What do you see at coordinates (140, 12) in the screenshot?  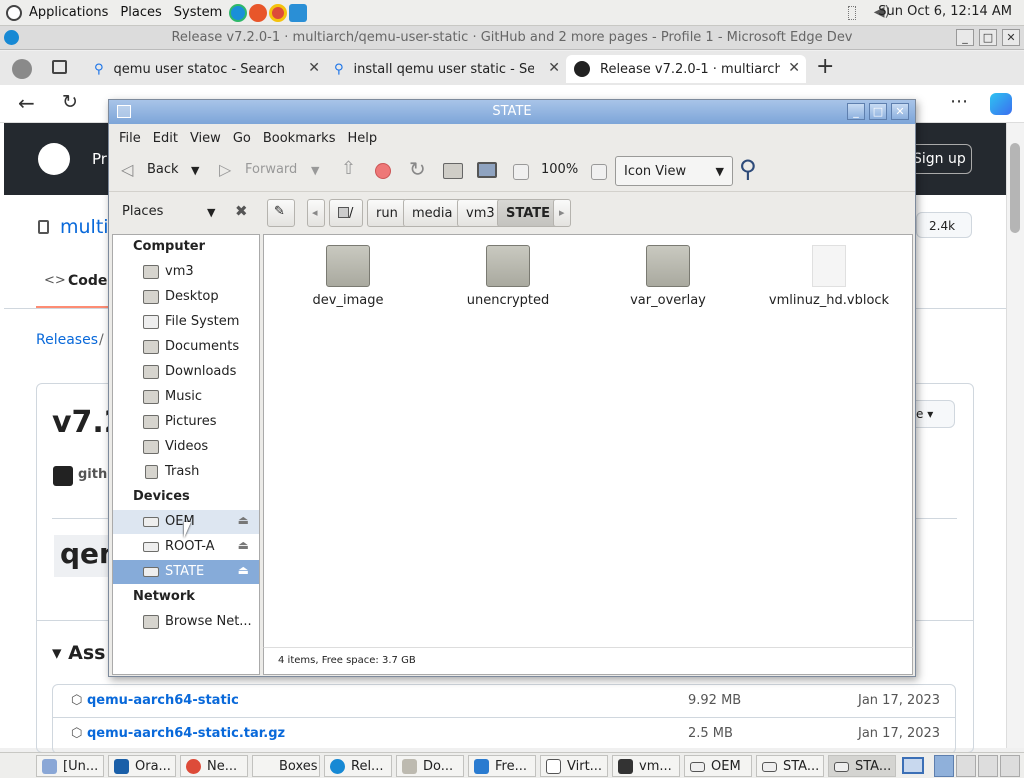 I see `places-menu: Places` at bounding box center [140, 12].